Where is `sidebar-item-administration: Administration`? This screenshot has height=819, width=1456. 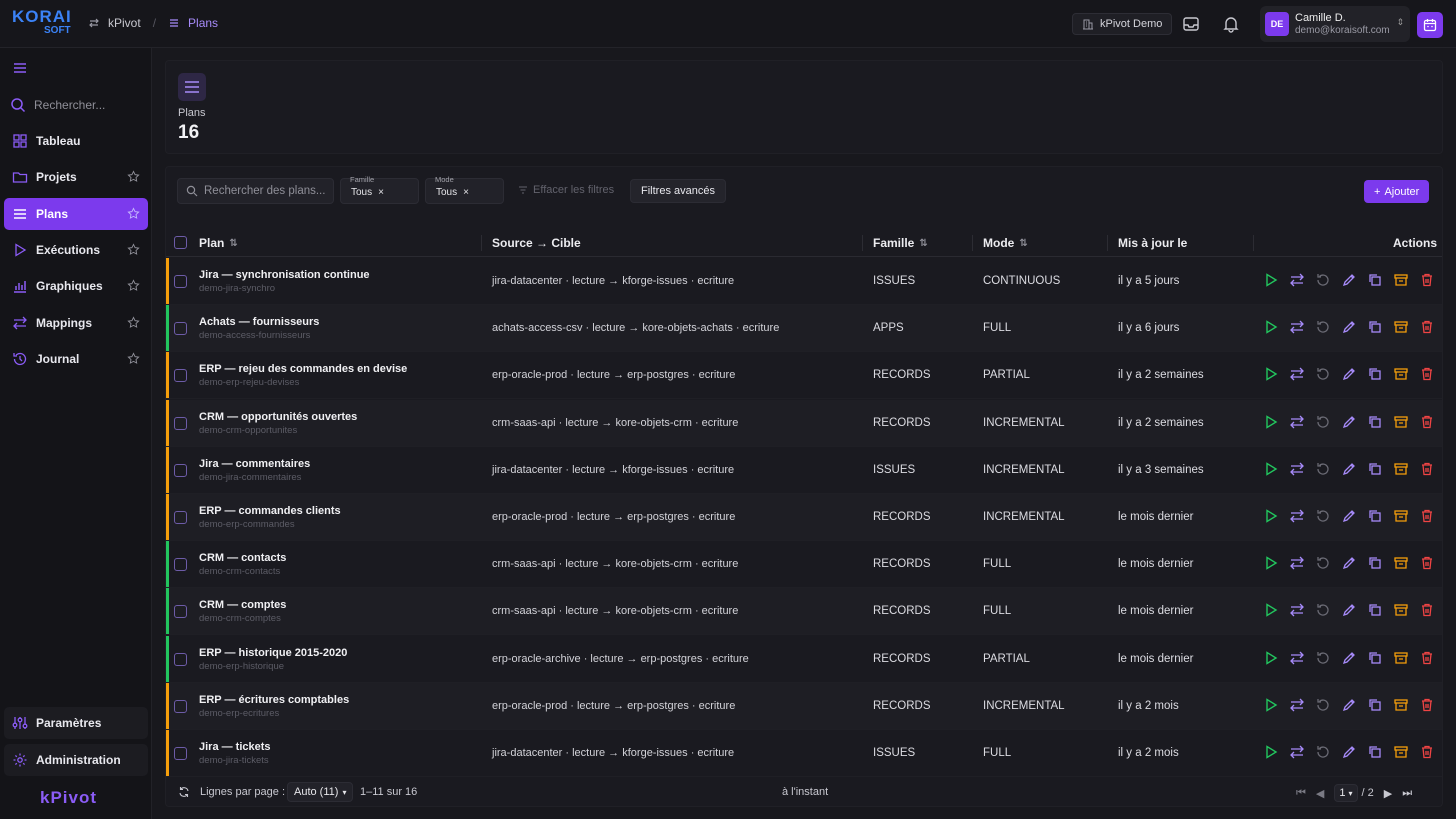 sidebar-item-administration: Administration is located at coordinates (76, 760).